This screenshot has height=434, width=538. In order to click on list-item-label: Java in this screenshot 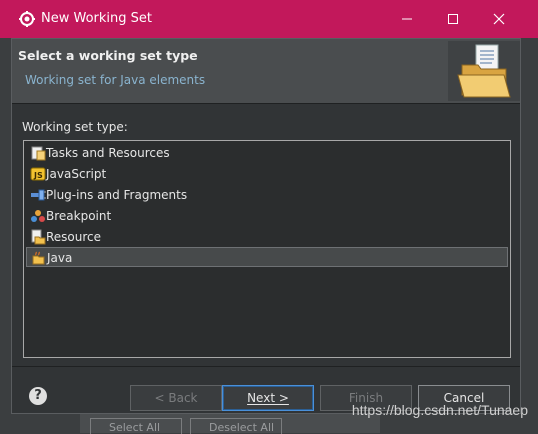, I will do `click(60, 258)`.